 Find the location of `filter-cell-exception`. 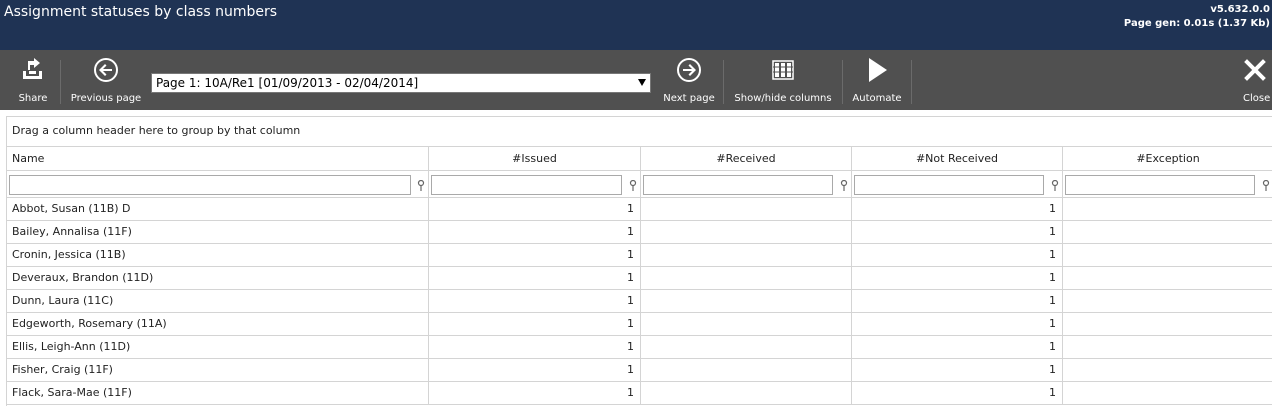

filter-cell-exception is located at coordinates (1167, 184).